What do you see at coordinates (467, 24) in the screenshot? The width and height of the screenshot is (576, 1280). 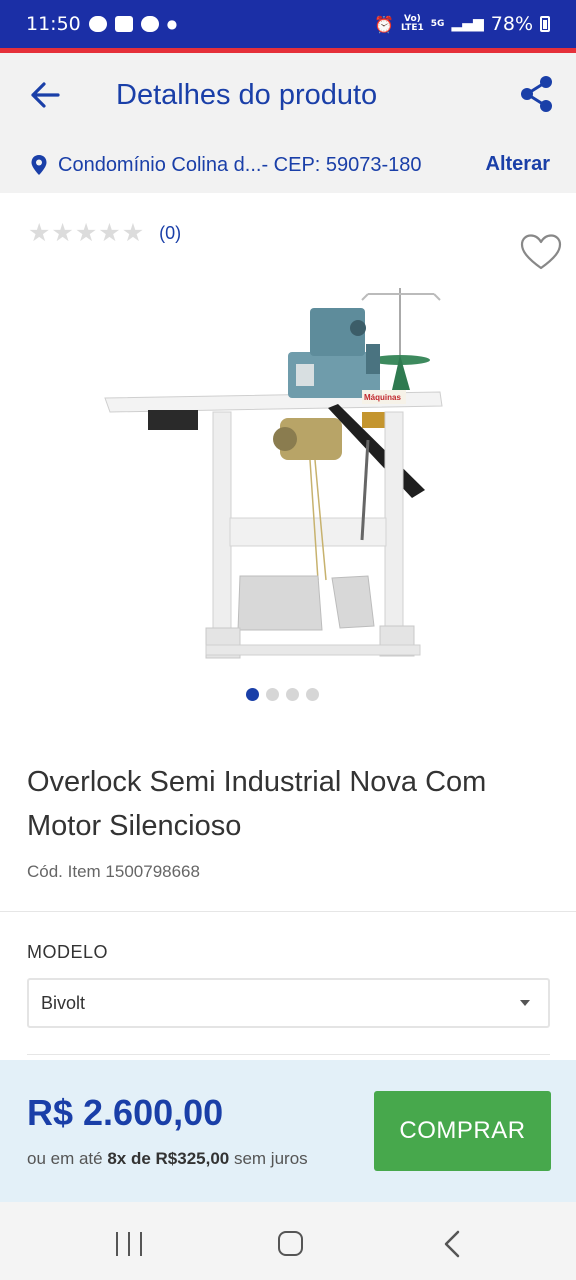 I see `signal-icon: ▂▄▆` at bounding box center [467, 24].